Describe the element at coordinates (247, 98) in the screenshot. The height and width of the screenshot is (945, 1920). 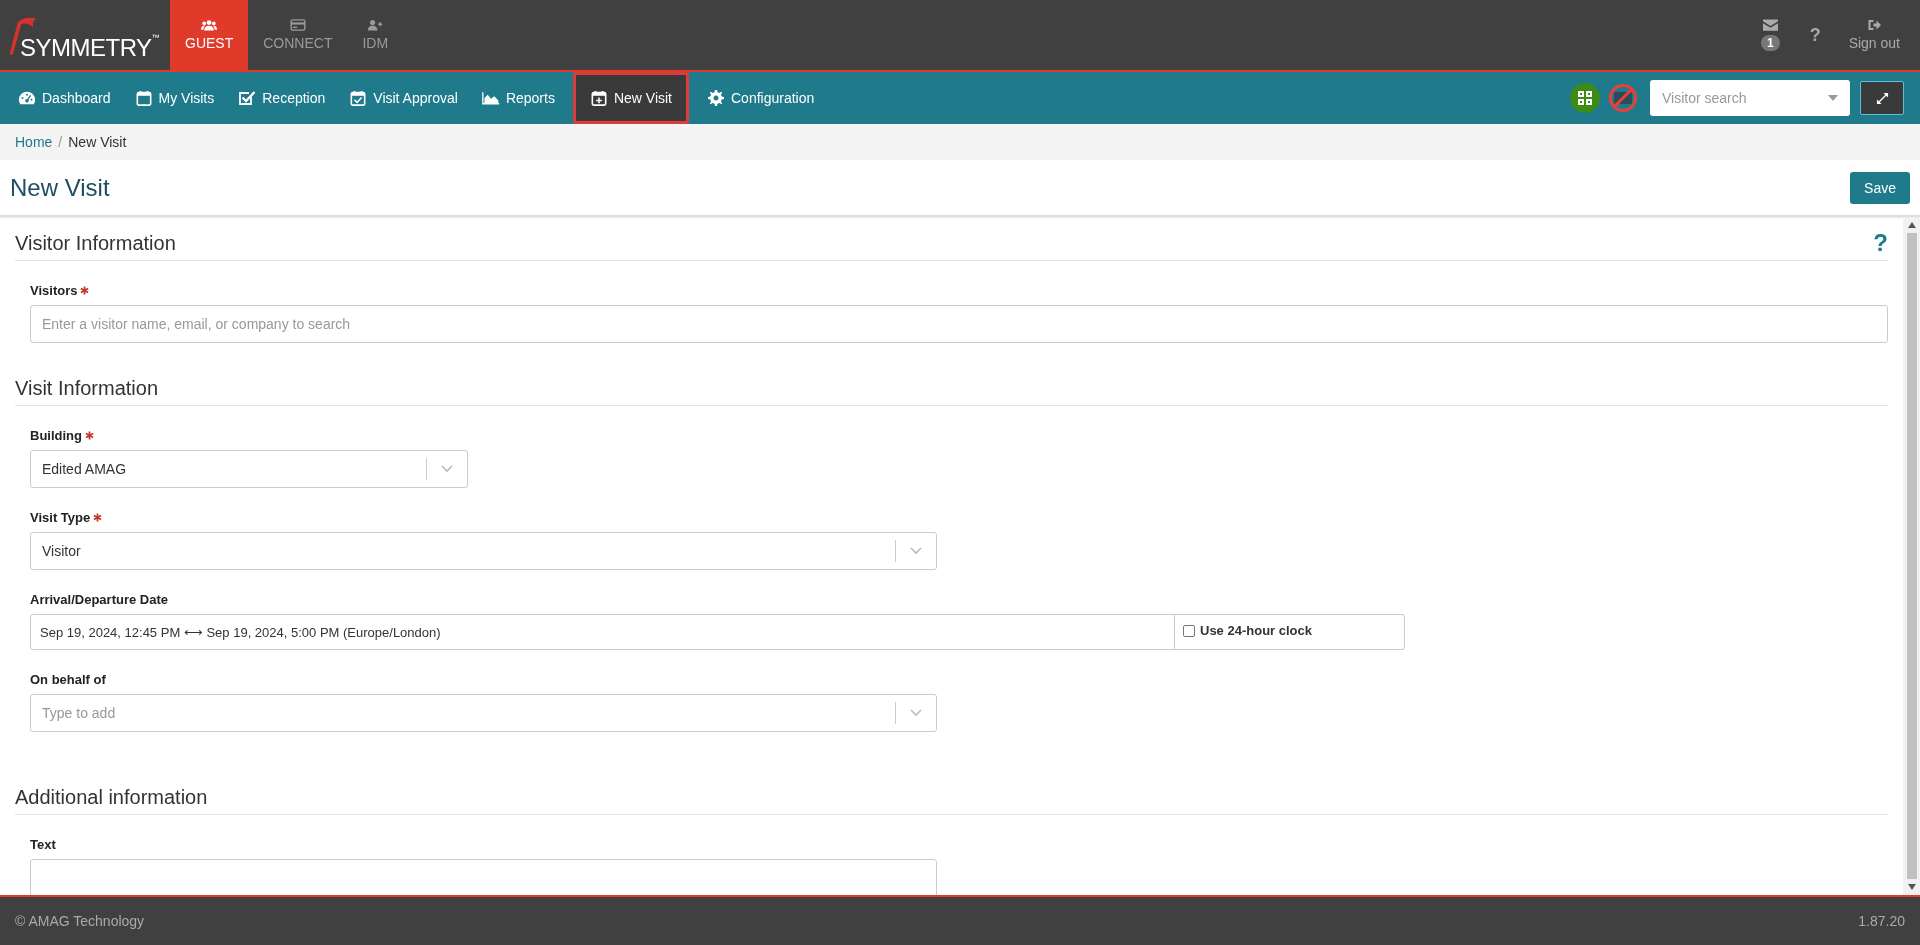
I see `checked-box-icon` at that location.